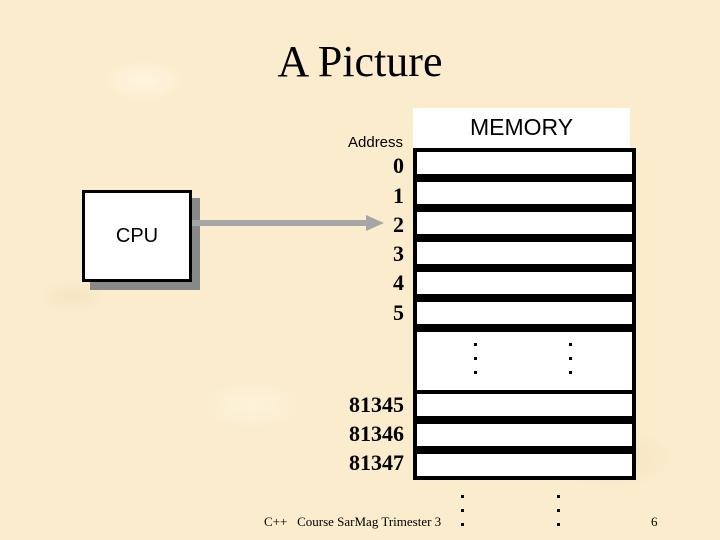 This screenshot has width=720, height=540. What do you see at coordinates (398, 165) in the screenshot?
I see `address-0: 0` at bounding box center [398, 165].